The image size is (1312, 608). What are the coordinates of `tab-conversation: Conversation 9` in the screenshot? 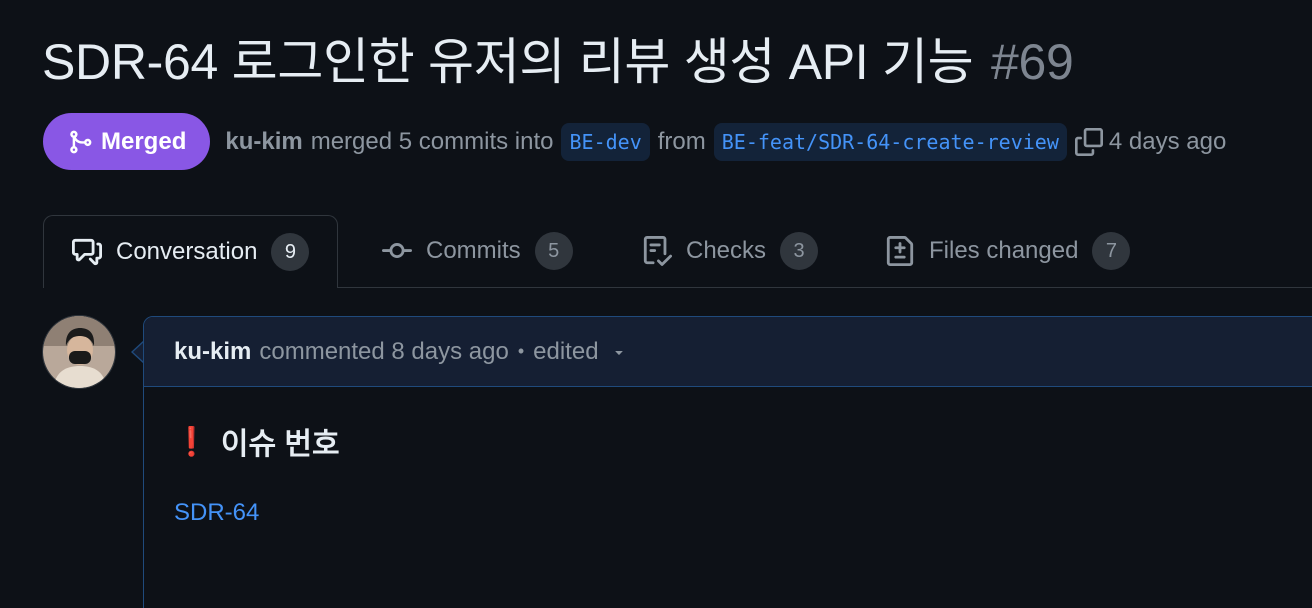 It's located at (191, 251).